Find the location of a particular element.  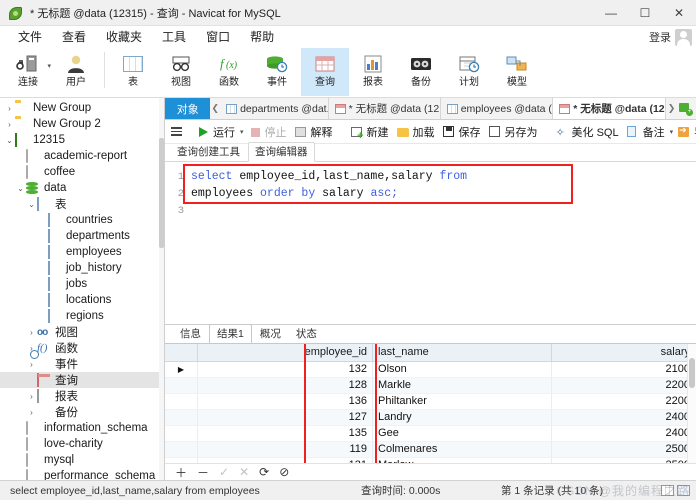

sidebar-item-new-group: › New Group is located at coordinates (82, 108).